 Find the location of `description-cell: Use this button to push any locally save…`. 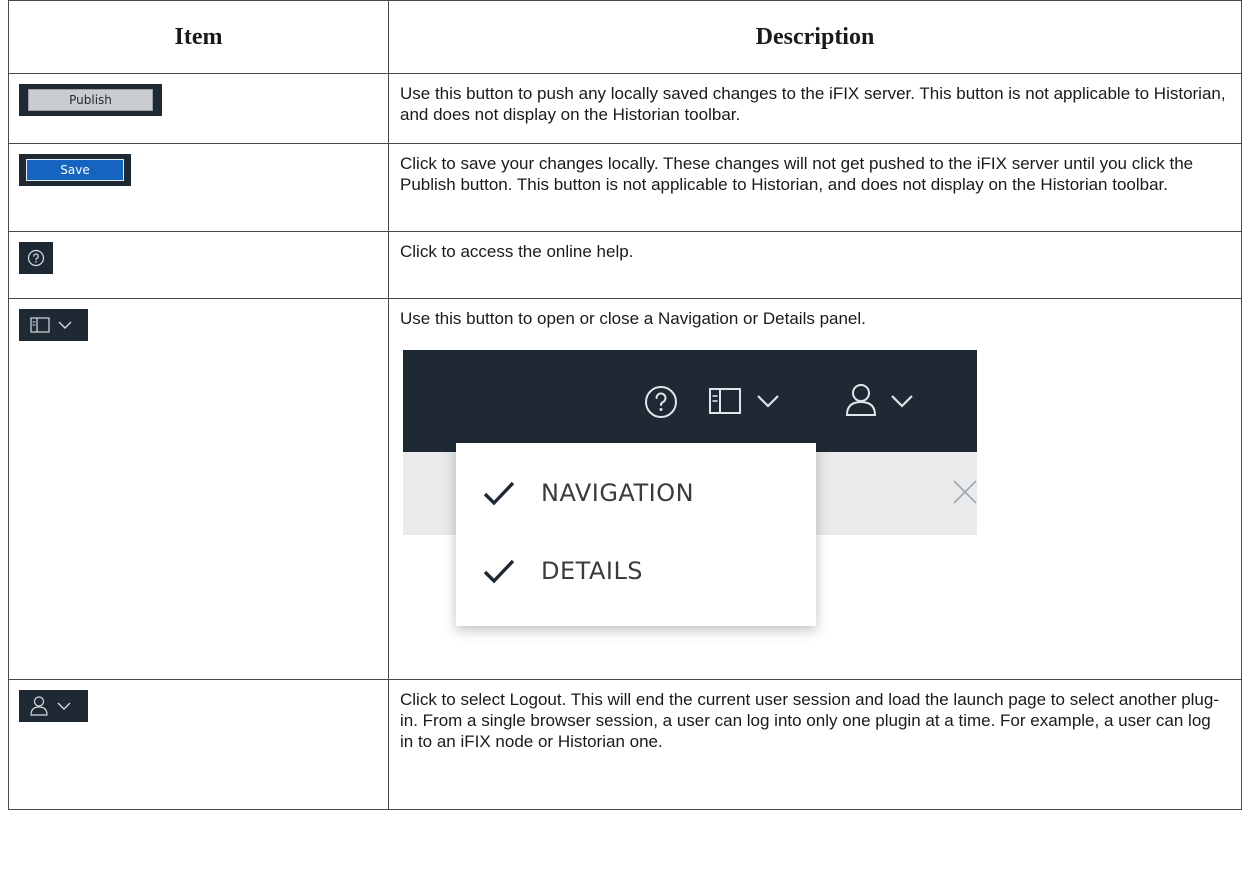

description-cell: Use this button to push any locally save… is located at coordinates (815, 108).